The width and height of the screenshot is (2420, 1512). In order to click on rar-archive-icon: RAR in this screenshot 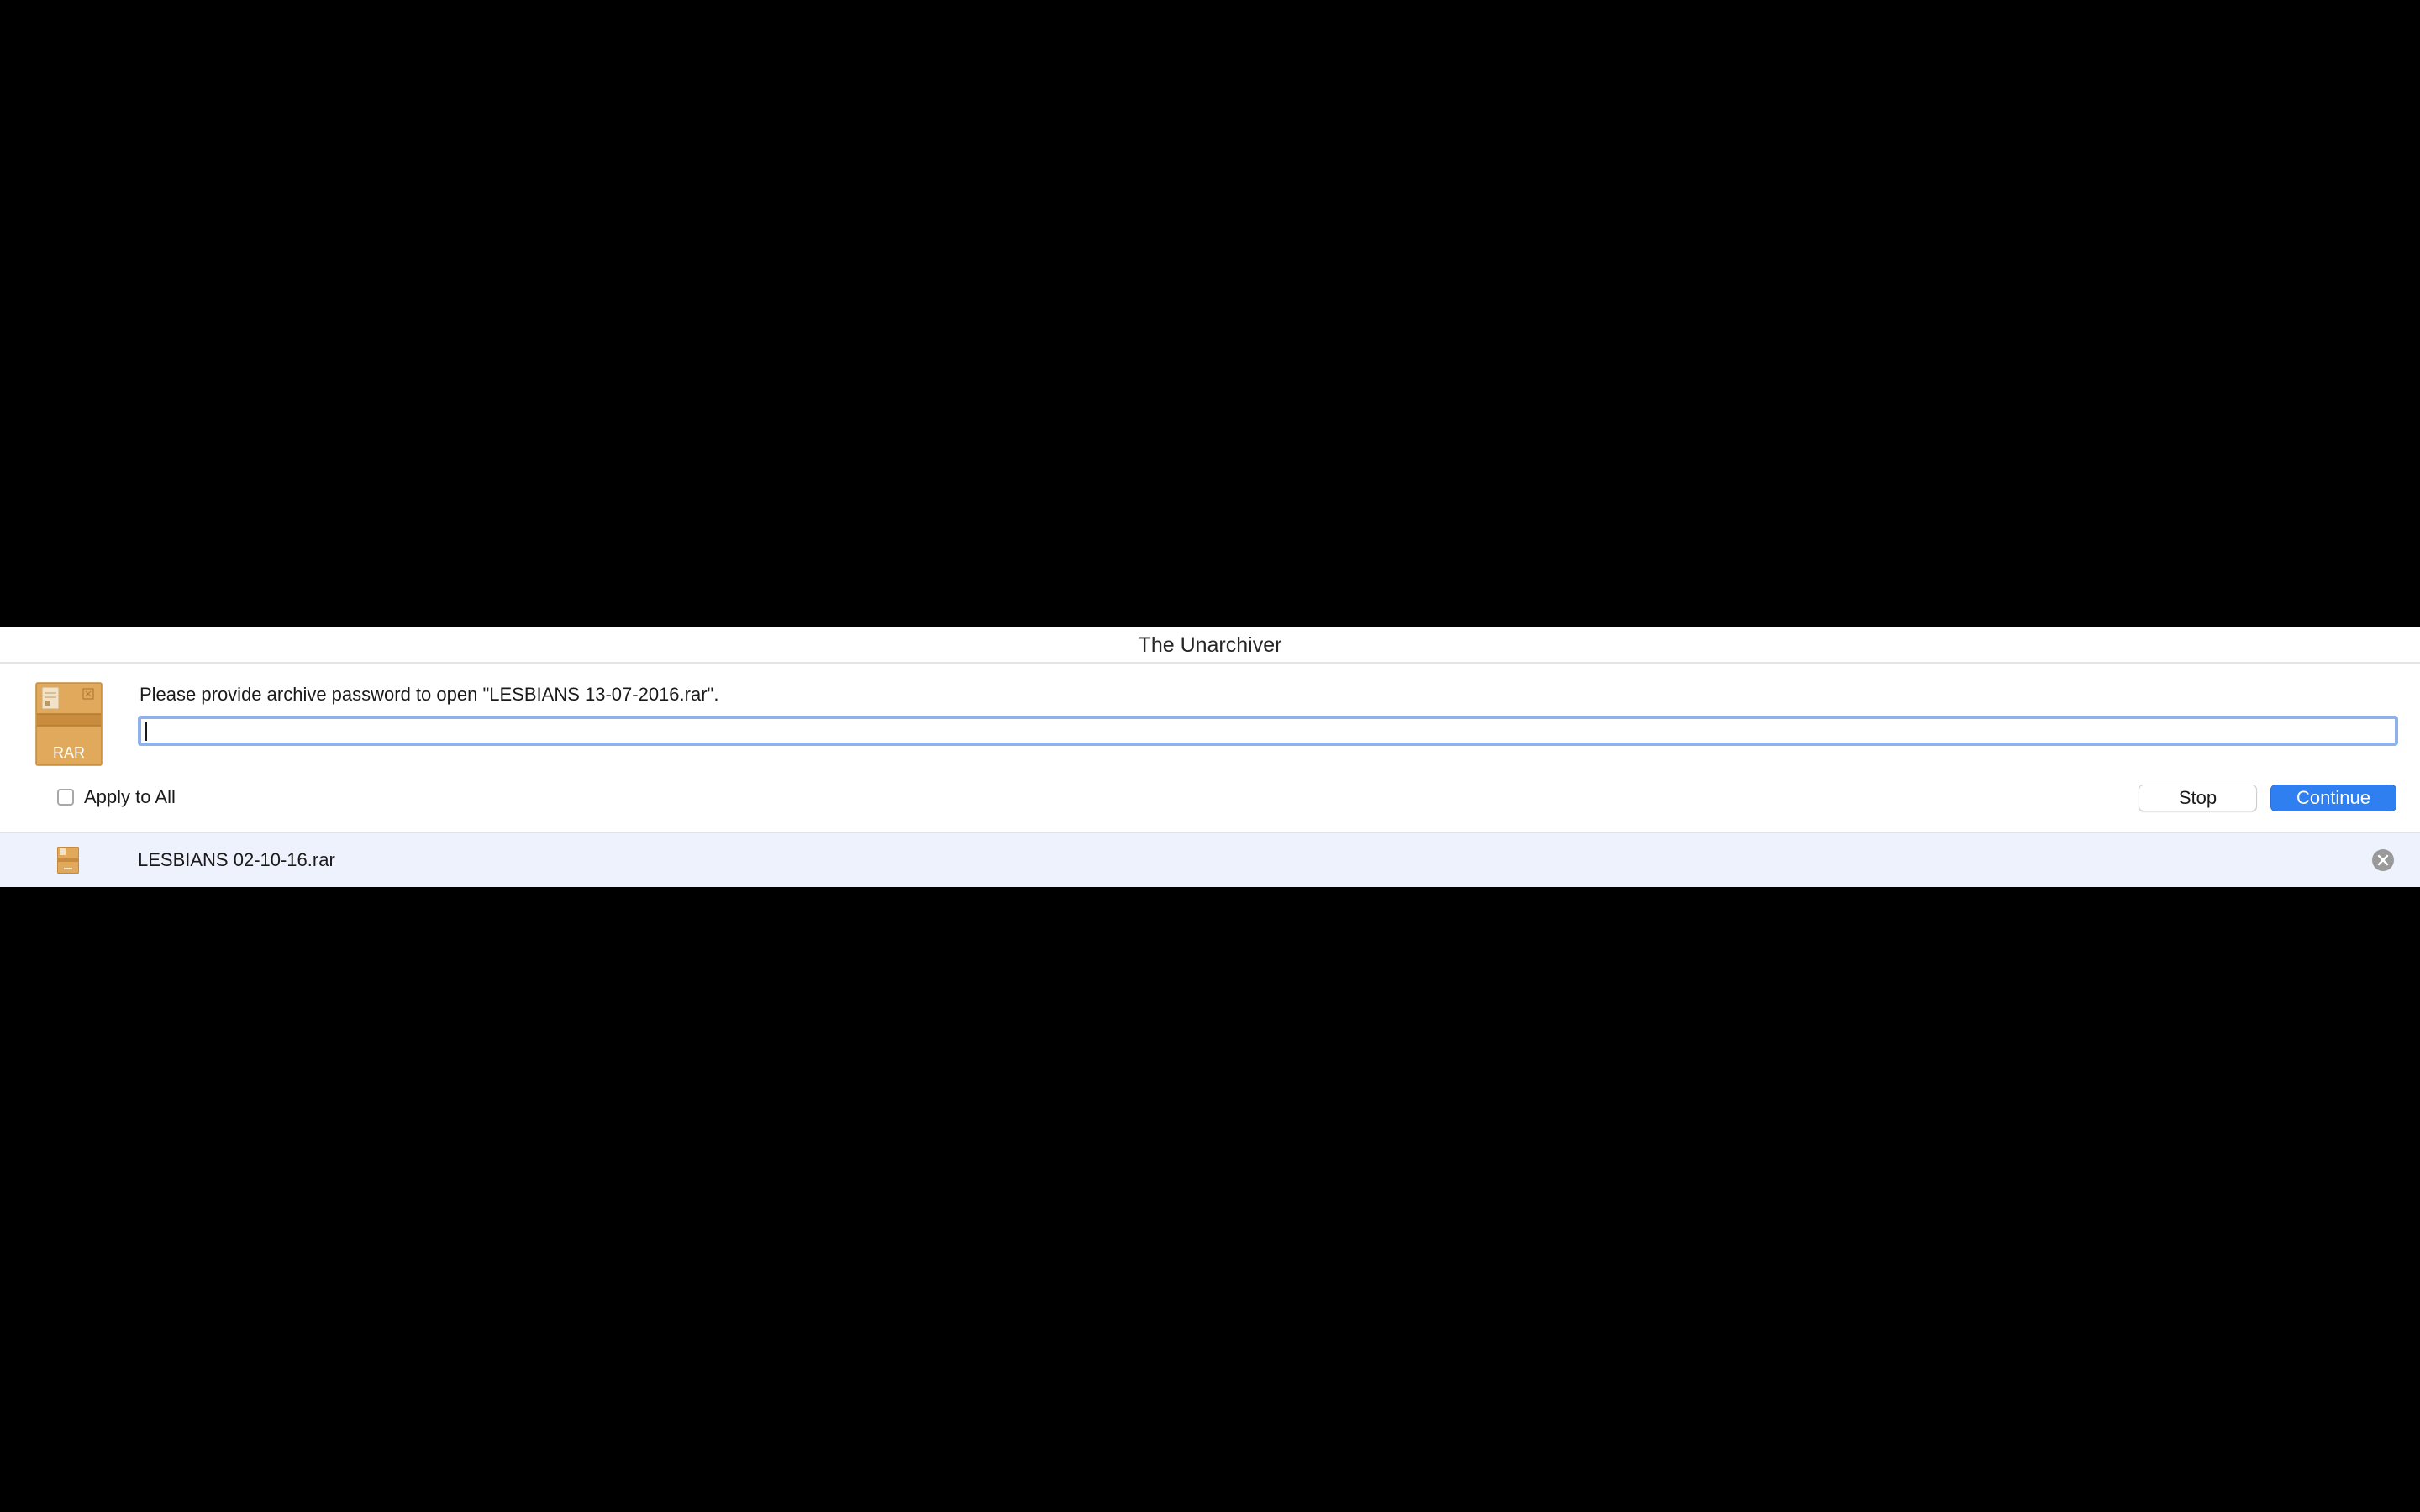, I will do `click(69, 724)`.